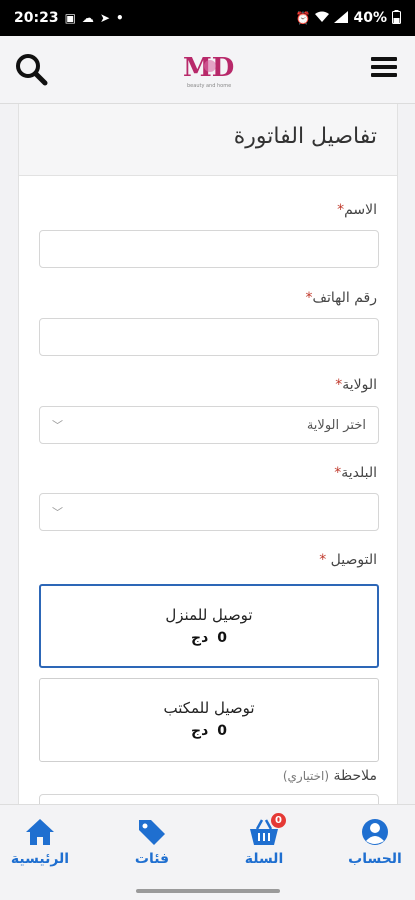 The width and height of the screenshot is (415, 900). I want to click on note-label-text: ملاحظة, so click(355, 776).